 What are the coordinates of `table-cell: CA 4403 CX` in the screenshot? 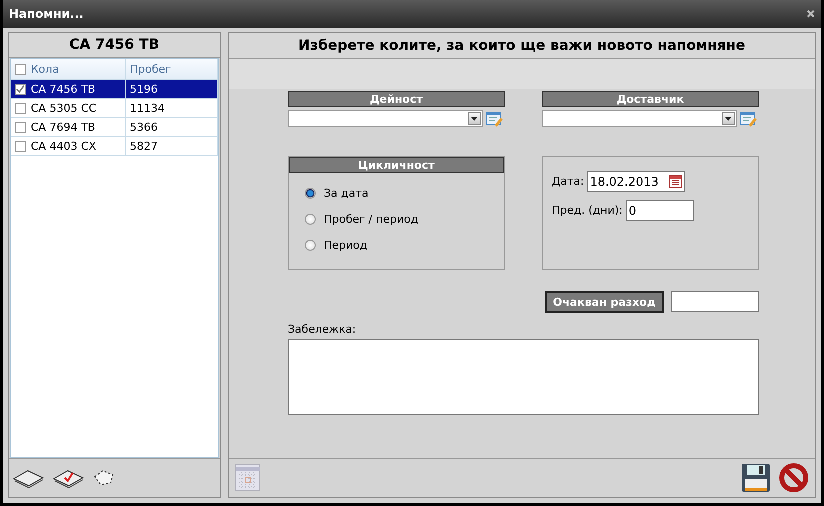 It's located at (63, 146).